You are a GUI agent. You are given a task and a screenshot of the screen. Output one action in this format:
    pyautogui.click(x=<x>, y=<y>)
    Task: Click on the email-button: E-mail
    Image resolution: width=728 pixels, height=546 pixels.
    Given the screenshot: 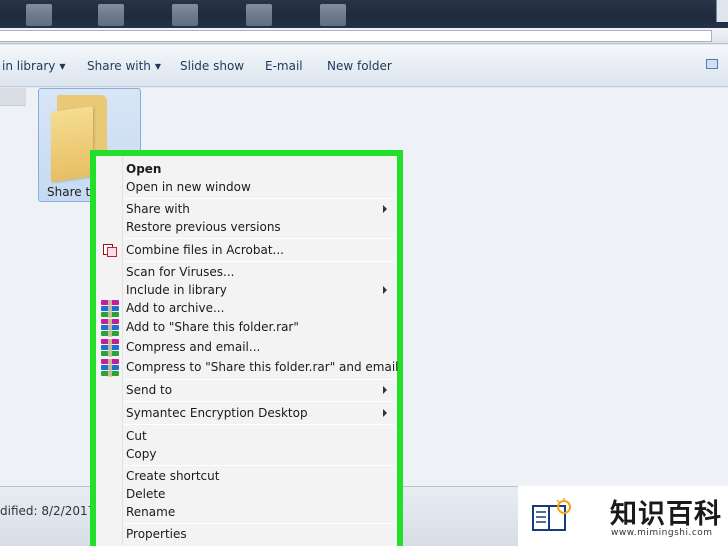 What is the action you would take?
    pyautogui.click(x=284, y=66)
    